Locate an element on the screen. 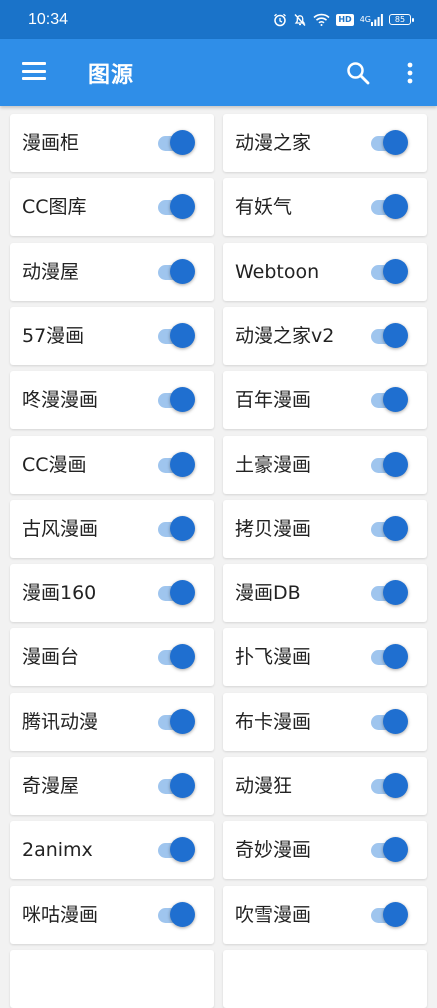  source-name: 百年漫画 is located at coordinates (273, 400).